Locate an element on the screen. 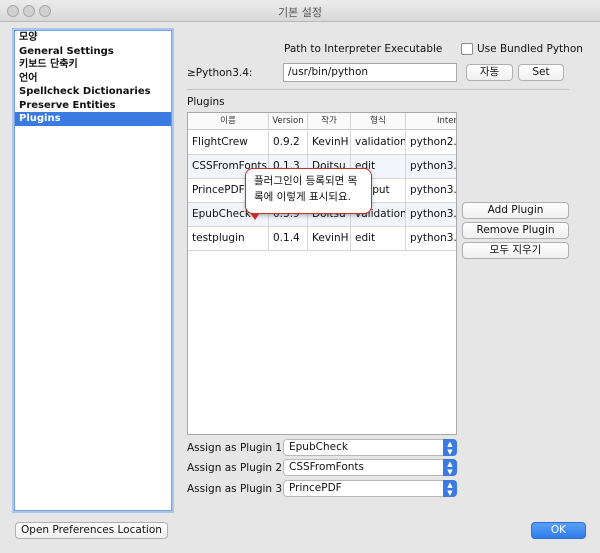 The height and width of the screenshot is (553, 600). clear-all-plugins-button: 모두 지우기 is located at coordinates (515, 250).